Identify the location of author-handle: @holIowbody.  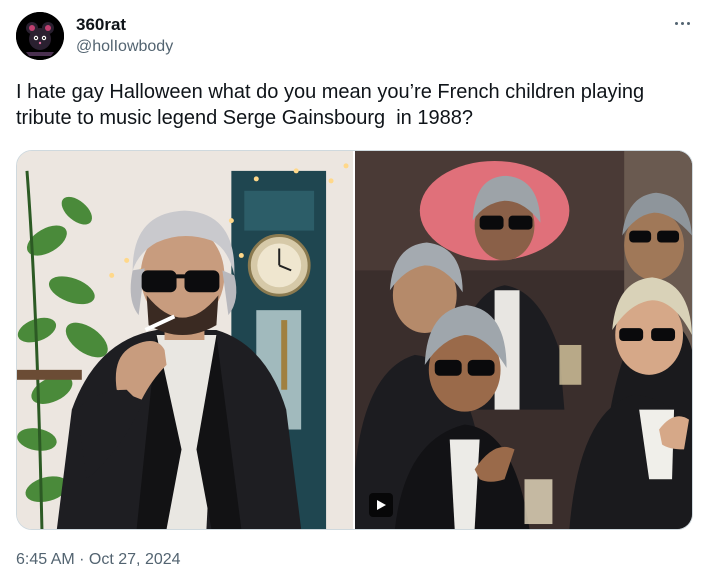
(124, 47).